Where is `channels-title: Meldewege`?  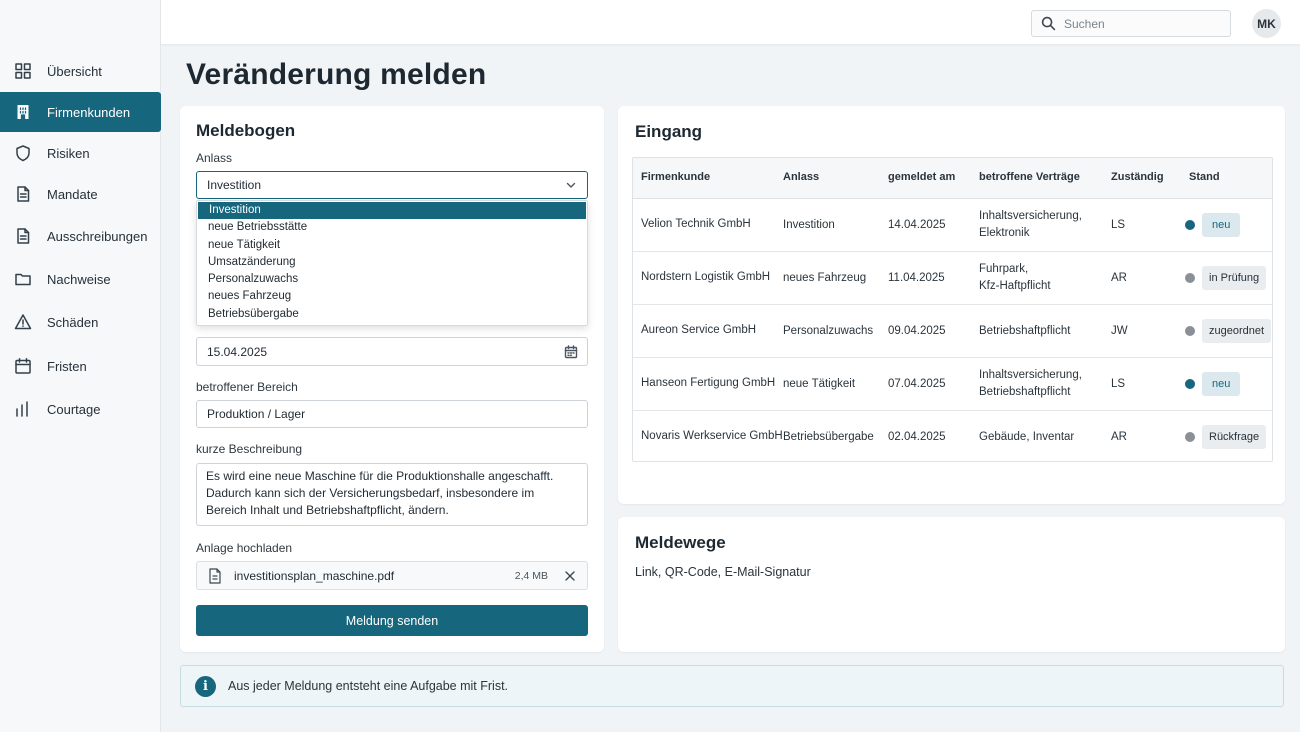
channels-title: Meldewege is located at coordinates (680, 542).